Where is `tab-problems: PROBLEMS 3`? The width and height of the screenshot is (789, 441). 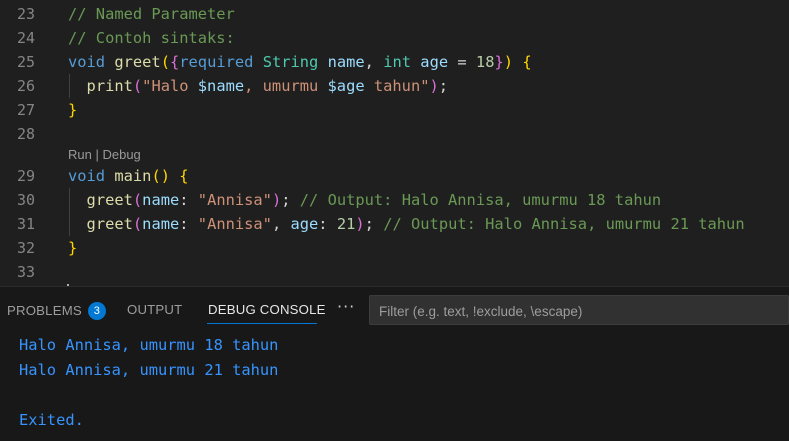 tab-problems: PROBLEMS 3 is located at coordinates (56, 311).